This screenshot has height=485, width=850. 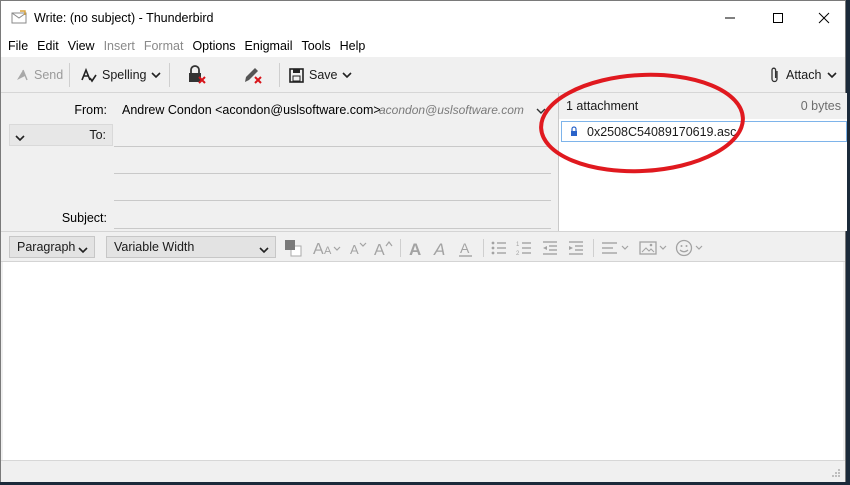 What do you see at coordinates (48, 46) in the screenshot?
I see `menu-edit: Edit` at bounding box center [48, 46].